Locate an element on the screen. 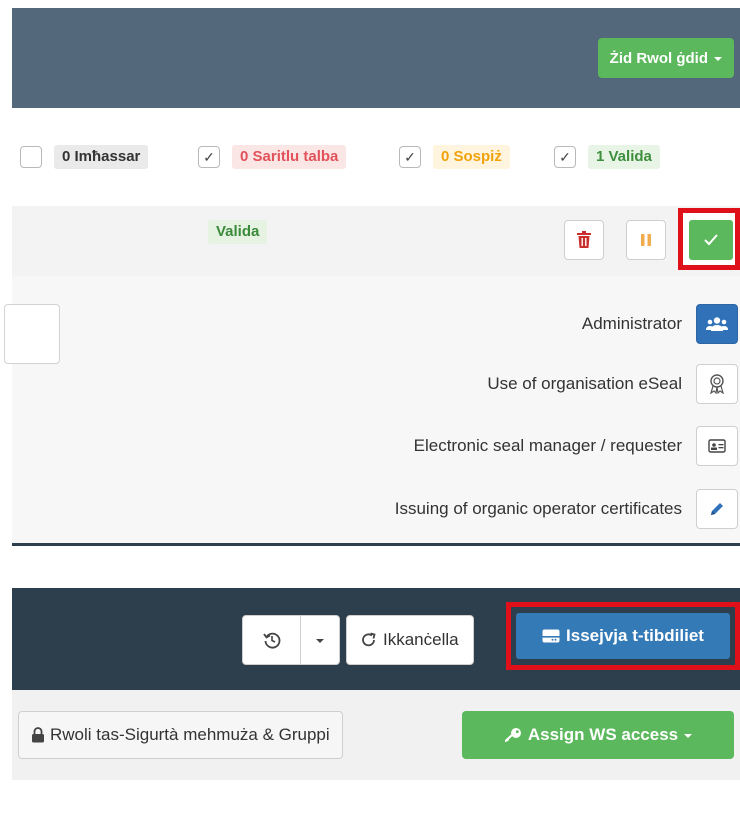  filter-deleted: 0 Imħassar is located at coordinates (84, 157).